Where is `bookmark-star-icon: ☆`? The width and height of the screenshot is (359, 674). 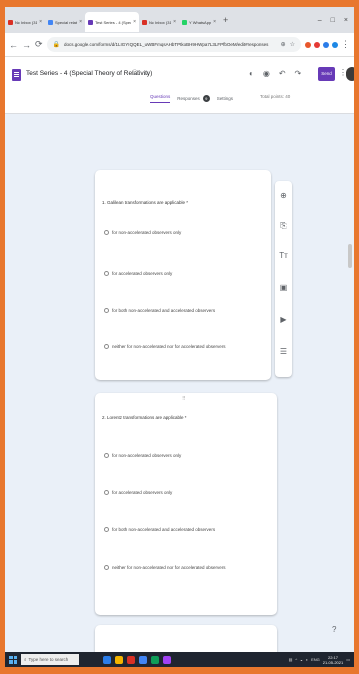
bookmark-star-icon: ☆ is located at coordinates (292, 44).